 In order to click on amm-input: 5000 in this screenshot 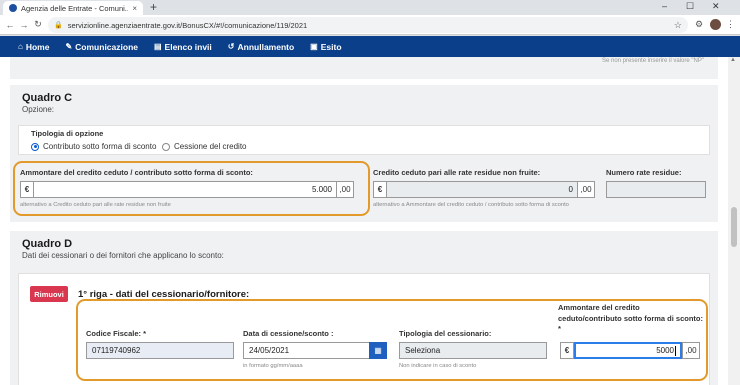, I will do `click(628, 350)`.